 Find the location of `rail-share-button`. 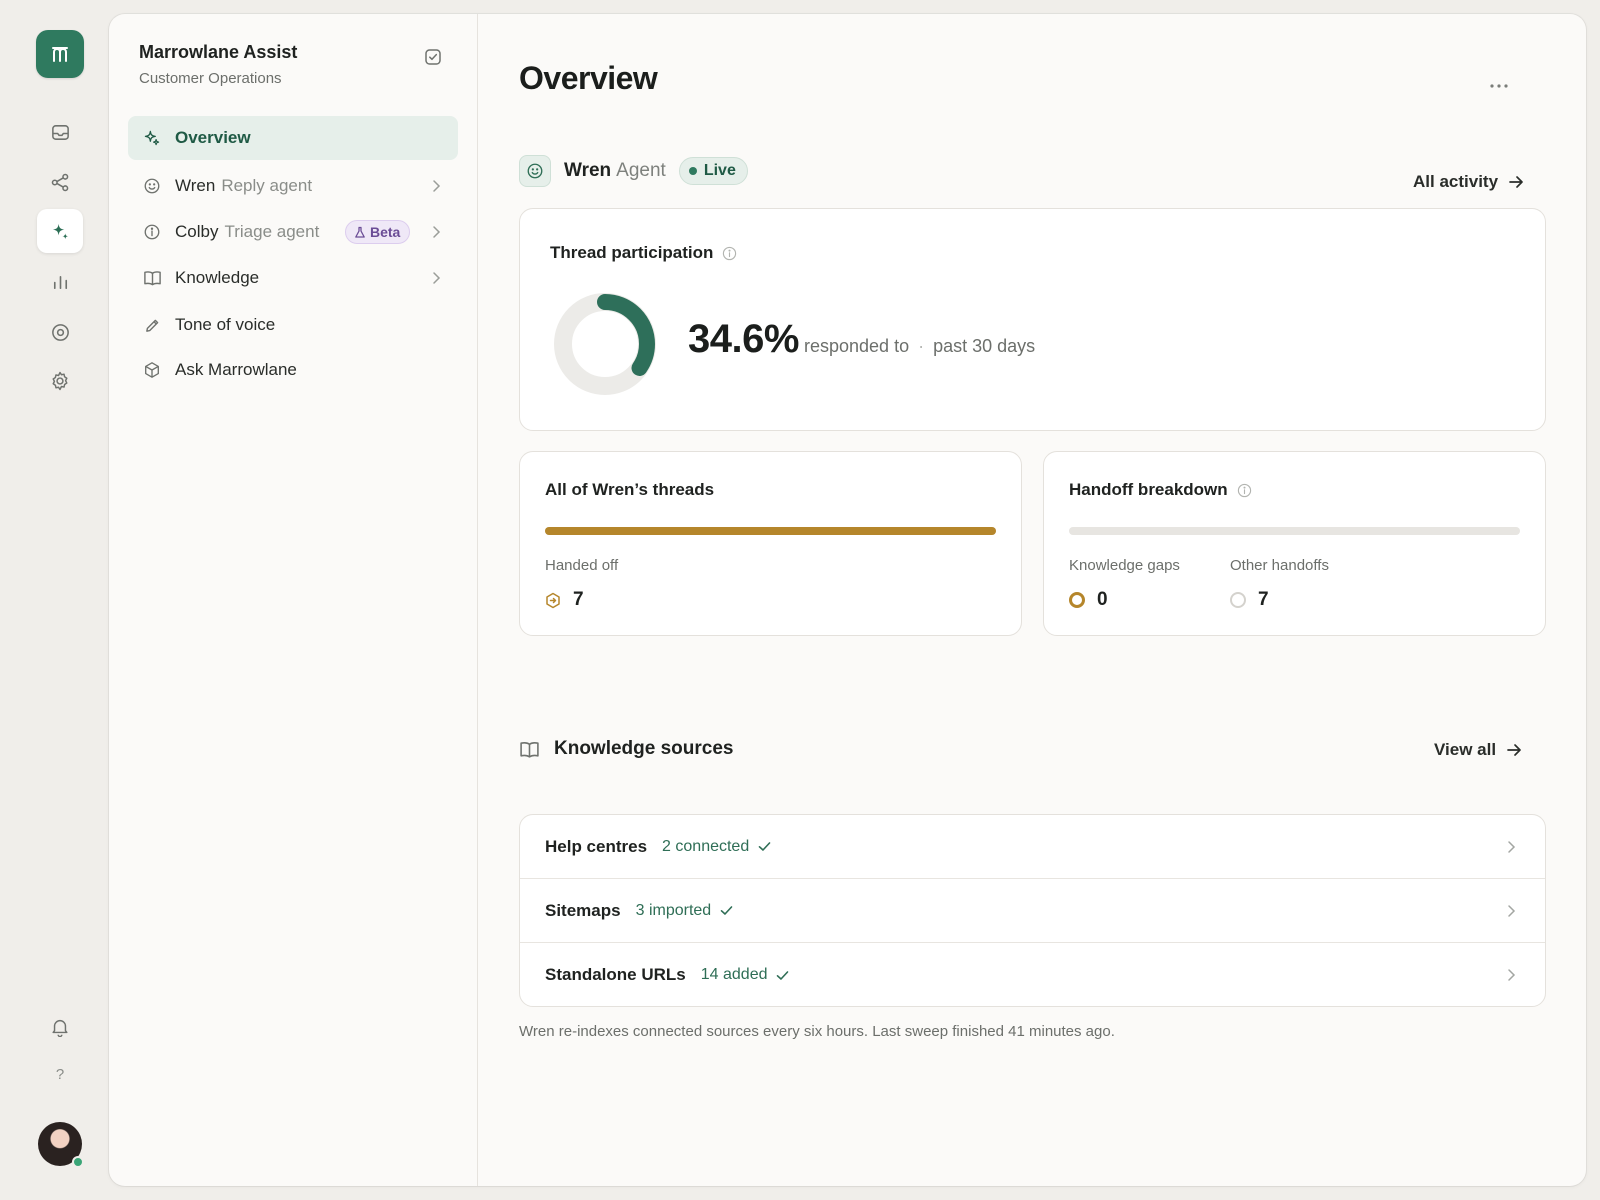

rail-share-button is located at coordinates (60, 182).